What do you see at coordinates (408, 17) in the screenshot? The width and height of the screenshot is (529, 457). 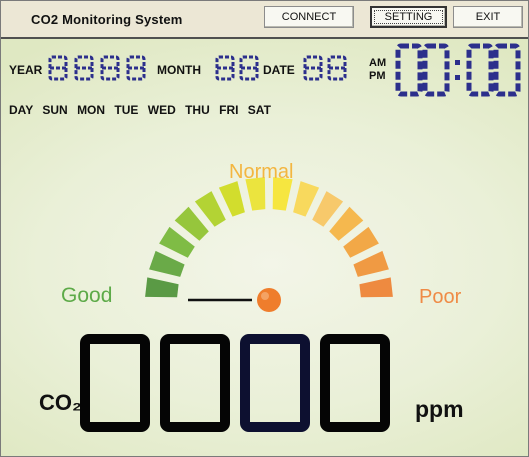 I see `setting-button: SETTING` at bounding box center [408, 17].